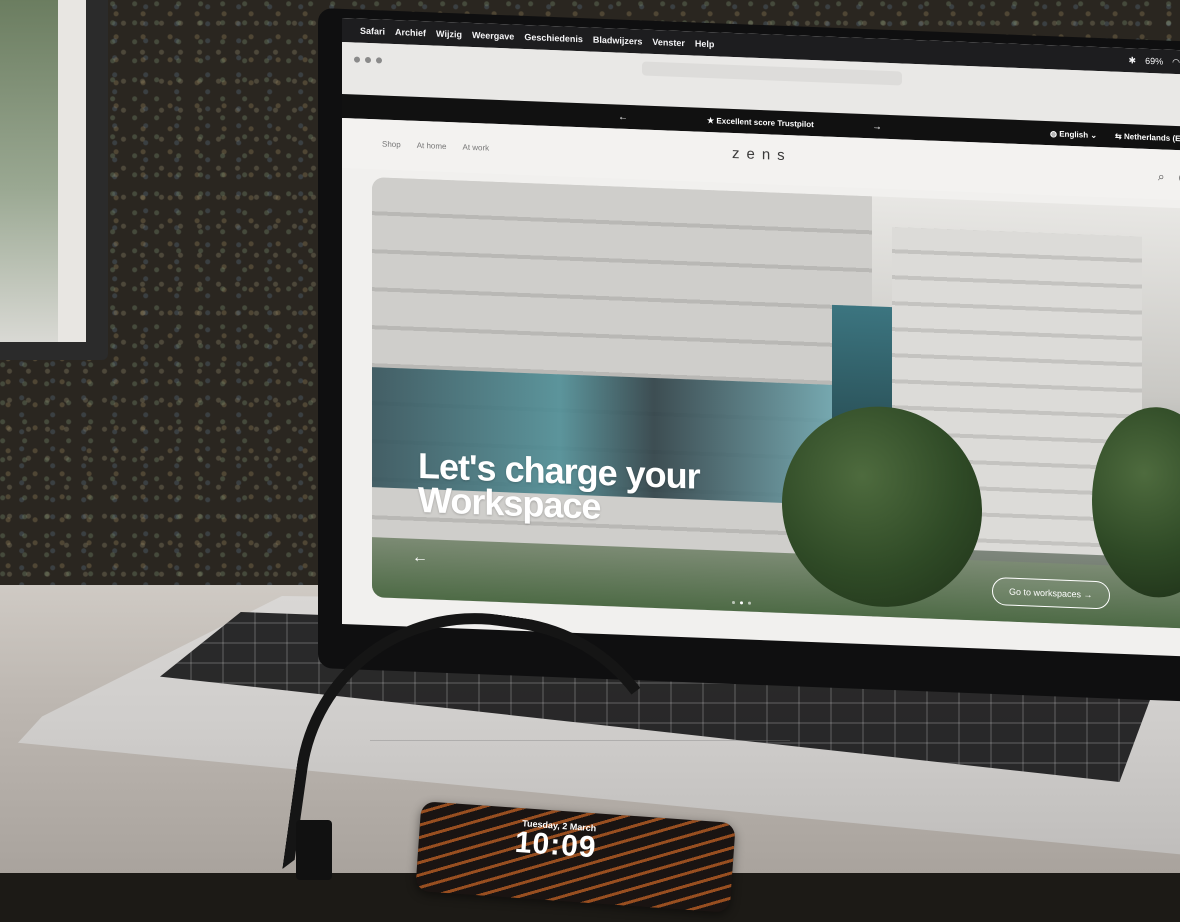  What do you see at coordinates (1094, 135) in the screenshot?
I see `chevron-down-icon: ⌄` at bounding box center [1094, 135].